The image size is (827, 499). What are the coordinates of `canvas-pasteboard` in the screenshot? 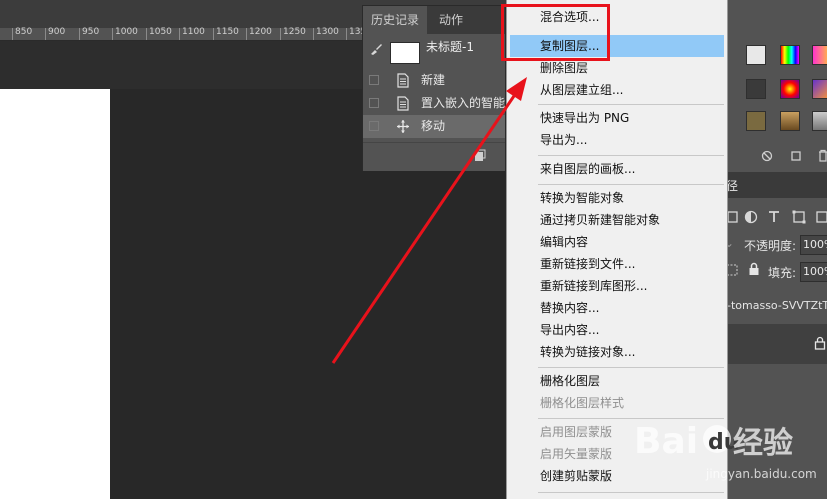 It's located at (181, 65).